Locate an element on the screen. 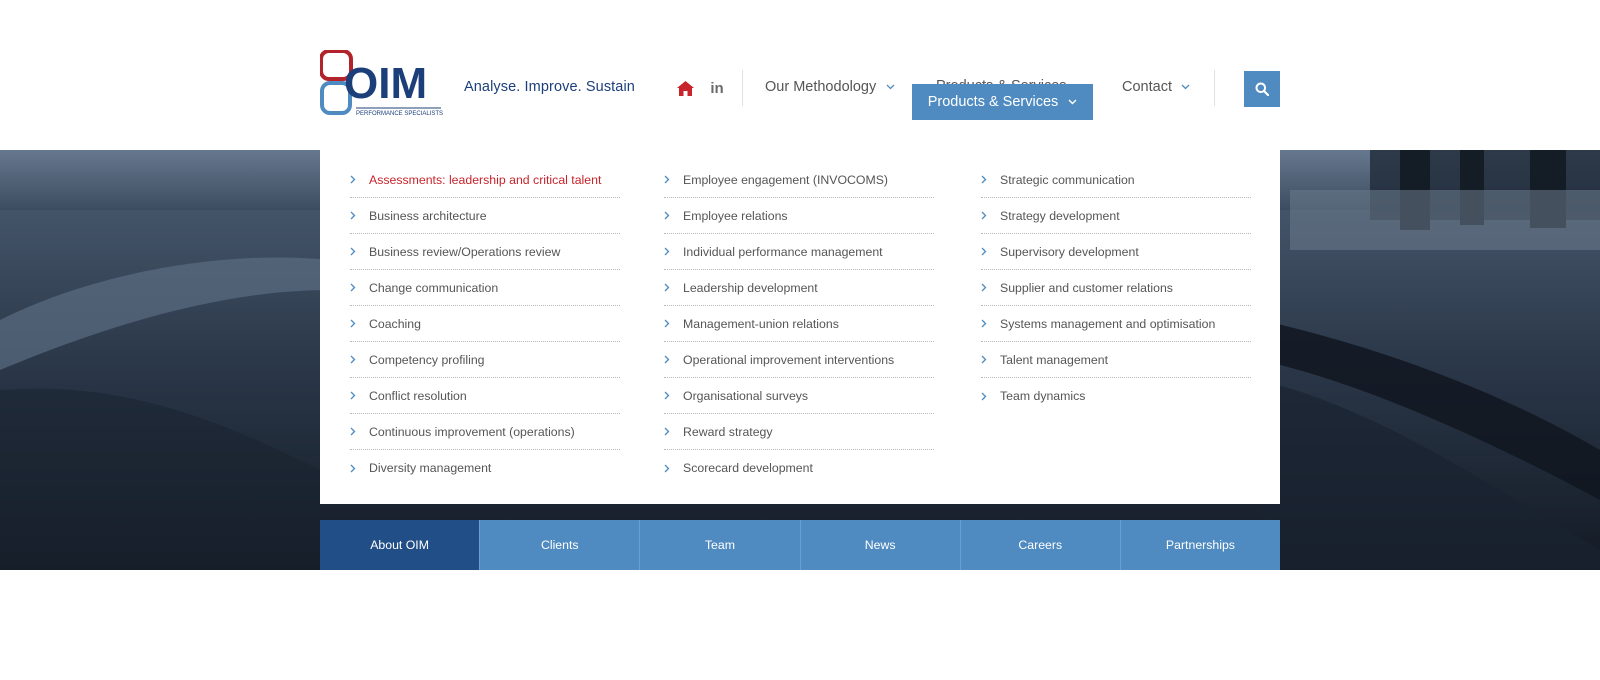 Image resolution: width=1600 pixels, height=680 pixels. mega-menu-item-label: Change communication is located at coordinates (434, 287).